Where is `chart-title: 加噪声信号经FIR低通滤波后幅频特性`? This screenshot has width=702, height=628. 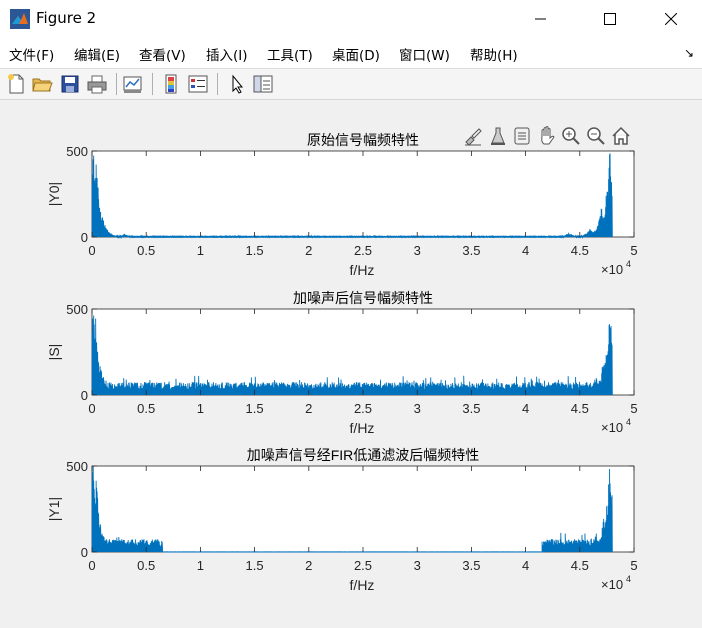
chart-title: 加噪声信号经FIR低通滤波后幅频特性 is located at coordinates (363, 455).